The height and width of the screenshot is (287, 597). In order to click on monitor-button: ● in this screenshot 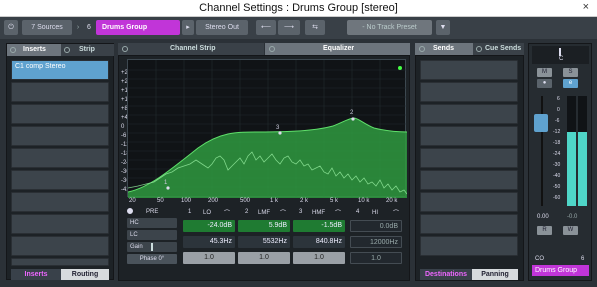, I will do `click(544, 83)`.